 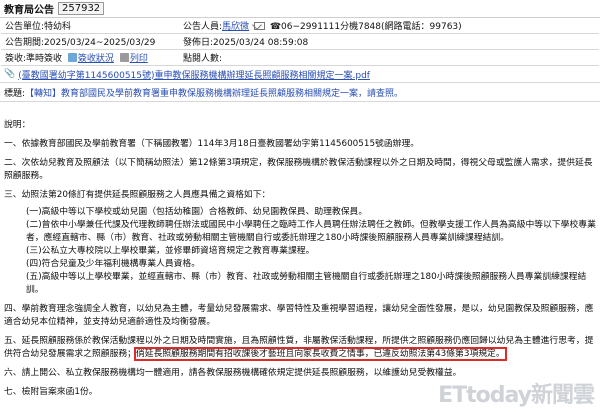 I want to click on hits-cell: 點閱人數:, so click(x=389, y=57).